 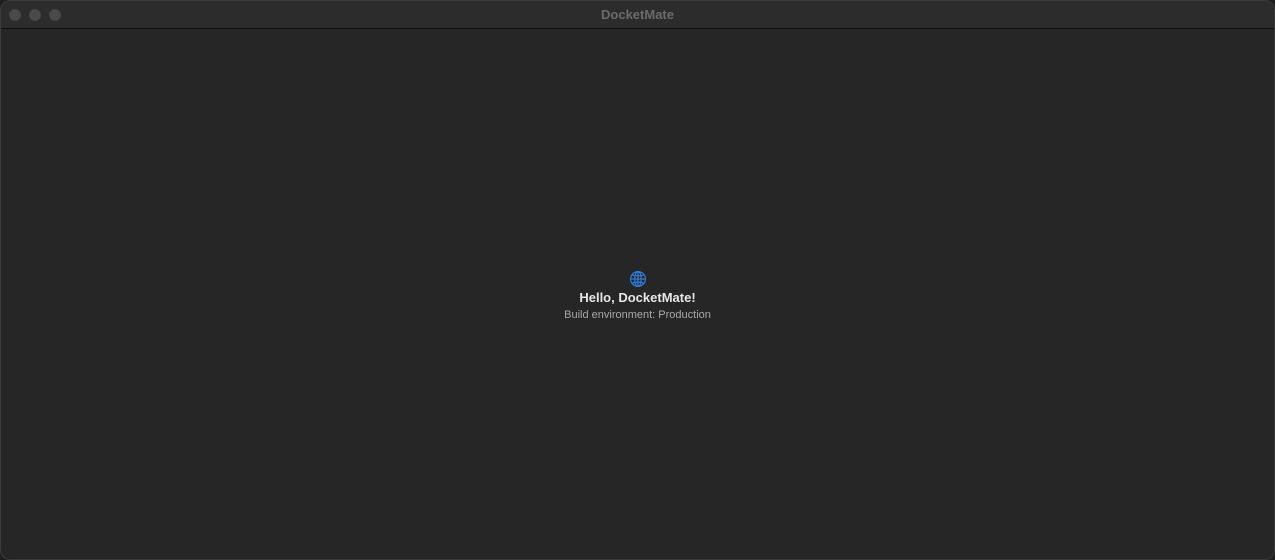 I want to click on greeting-text: Hello, DocketMate!, so click(x=637, y=297).